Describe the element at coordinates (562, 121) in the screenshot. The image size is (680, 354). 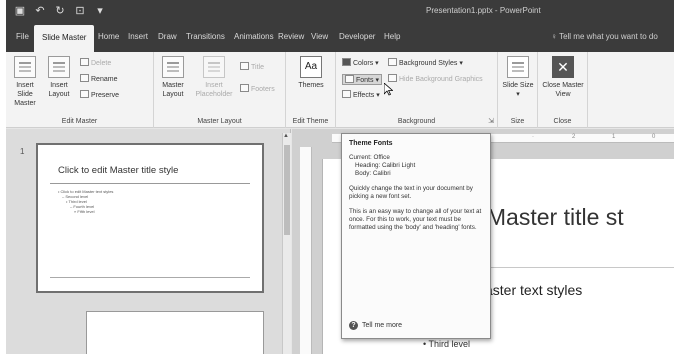
I see `group-label-close: Close` at that location.